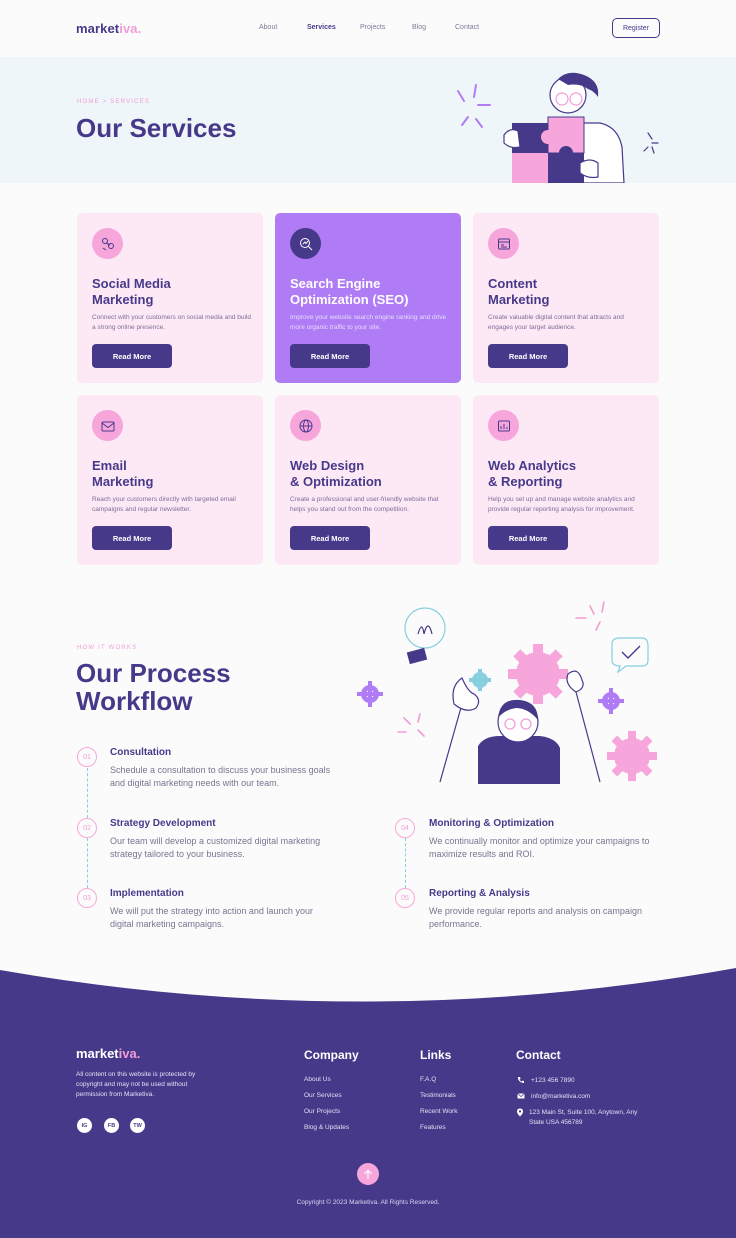 This screenshot has height=1238, width=736. Describe the element at coordinates (331, 1055) in the screenshot. I see `footer-company-title: Company` at that location.